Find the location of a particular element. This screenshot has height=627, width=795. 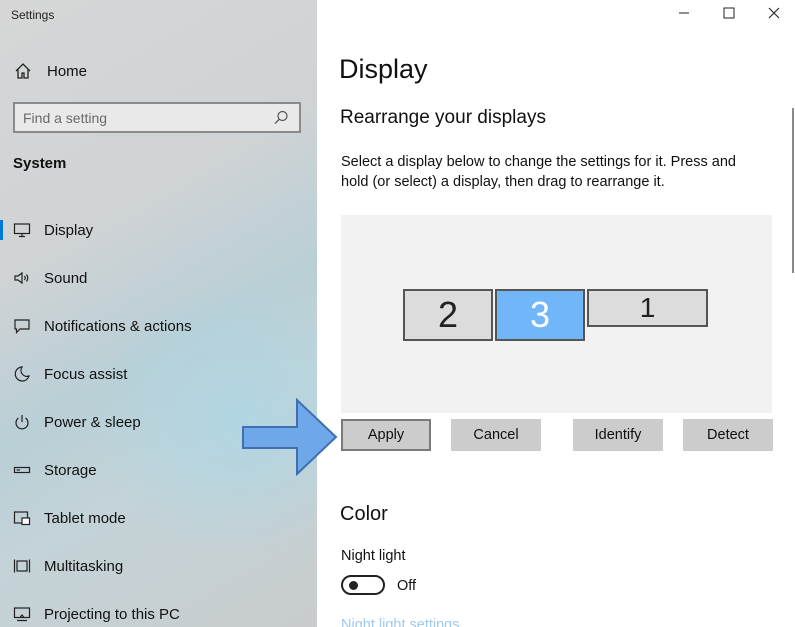

sidebar-item-projecting: Projecting to this PC is located at coordinates (158, 608).